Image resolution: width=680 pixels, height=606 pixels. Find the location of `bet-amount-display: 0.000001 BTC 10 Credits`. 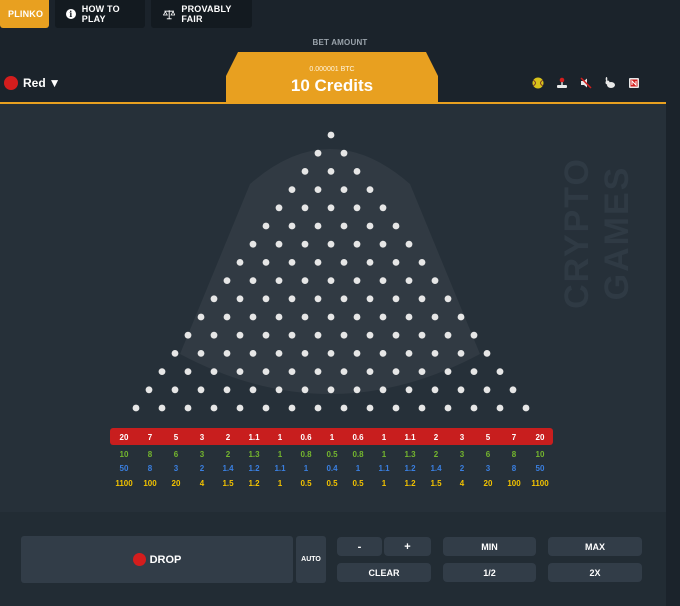

bet-amount-display: 0.000001 BTC 10 Credits is located at coordinates (332, 78).